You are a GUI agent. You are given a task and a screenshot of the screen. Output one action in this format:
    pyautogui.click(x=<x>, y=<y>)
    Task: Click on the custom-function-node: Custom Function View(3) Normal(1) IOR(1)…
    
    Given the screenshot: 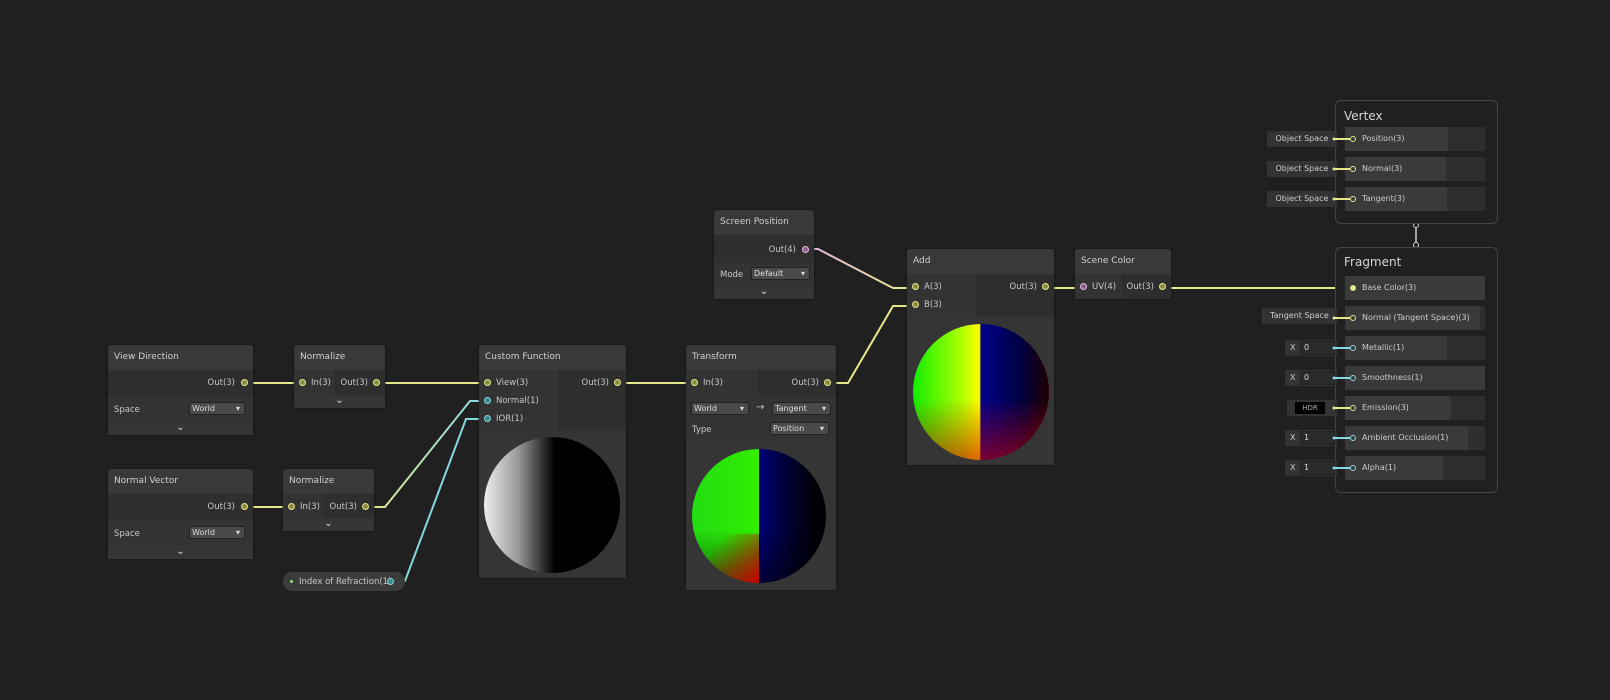 What is the action you would take?
    pyautogui.click(x=552, y=461)
    